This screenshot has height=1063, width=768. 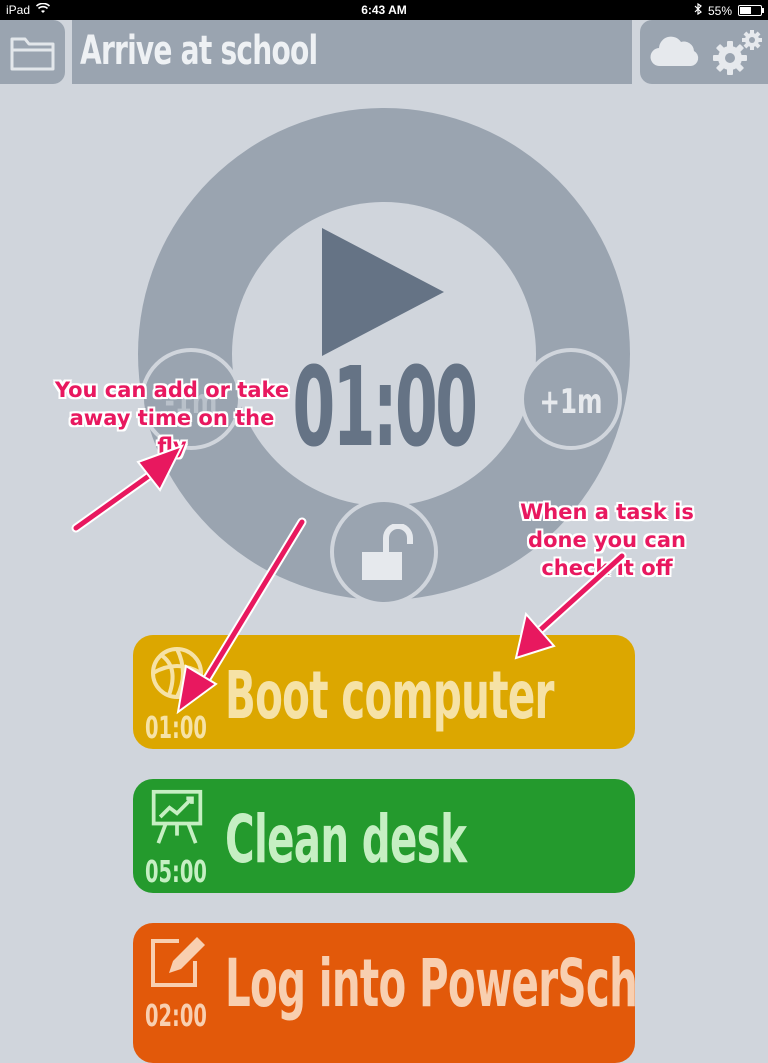 I want to click on task-boot-computer: 01:00 Boot computer, so click(x=384, y=692).